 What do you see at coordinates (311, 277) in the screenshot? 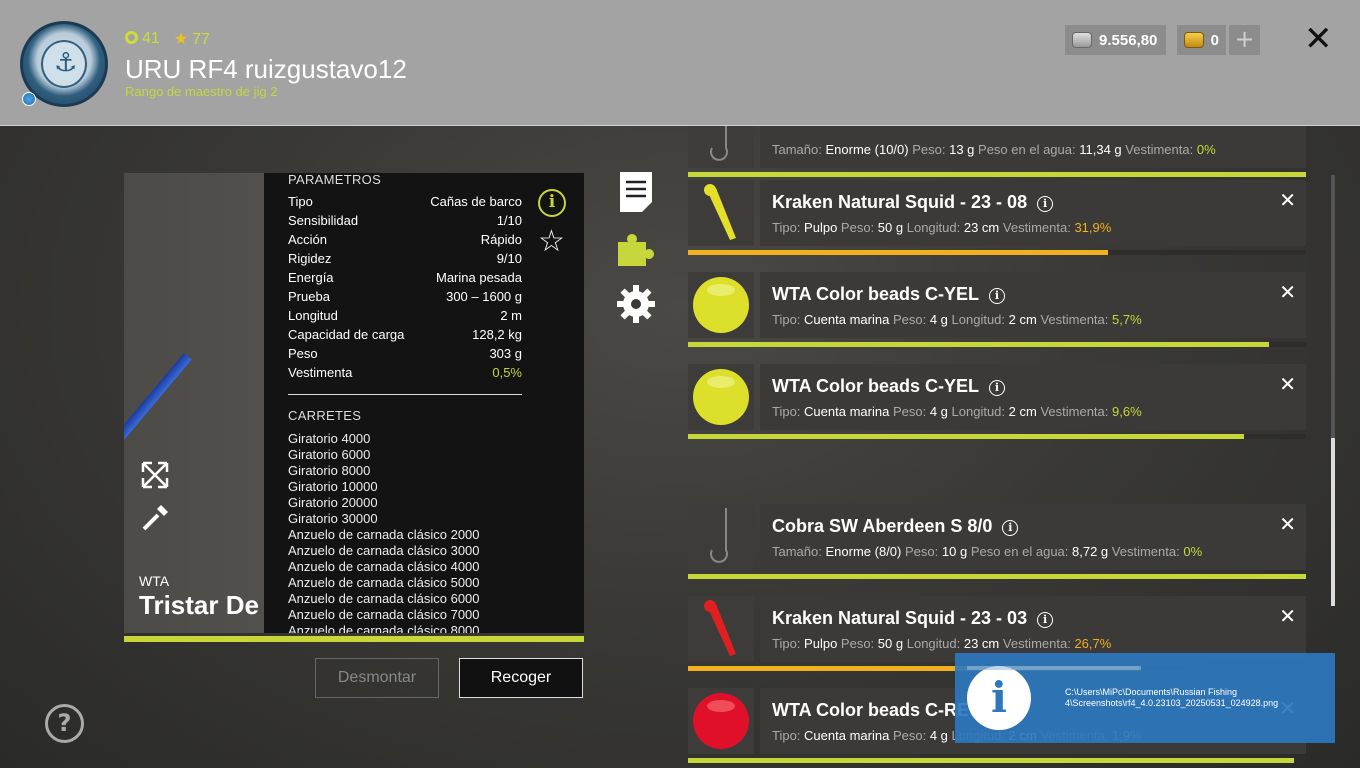
I see `param-label: Energía` at bounding box center [311, 277].